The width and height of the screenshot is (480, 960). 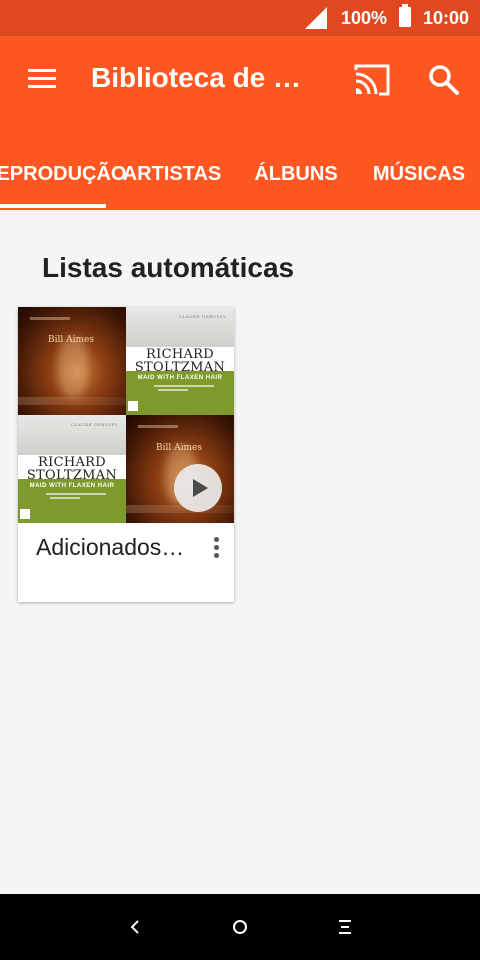 I want to click on system-nav-bar, so click(x=240, y=927).